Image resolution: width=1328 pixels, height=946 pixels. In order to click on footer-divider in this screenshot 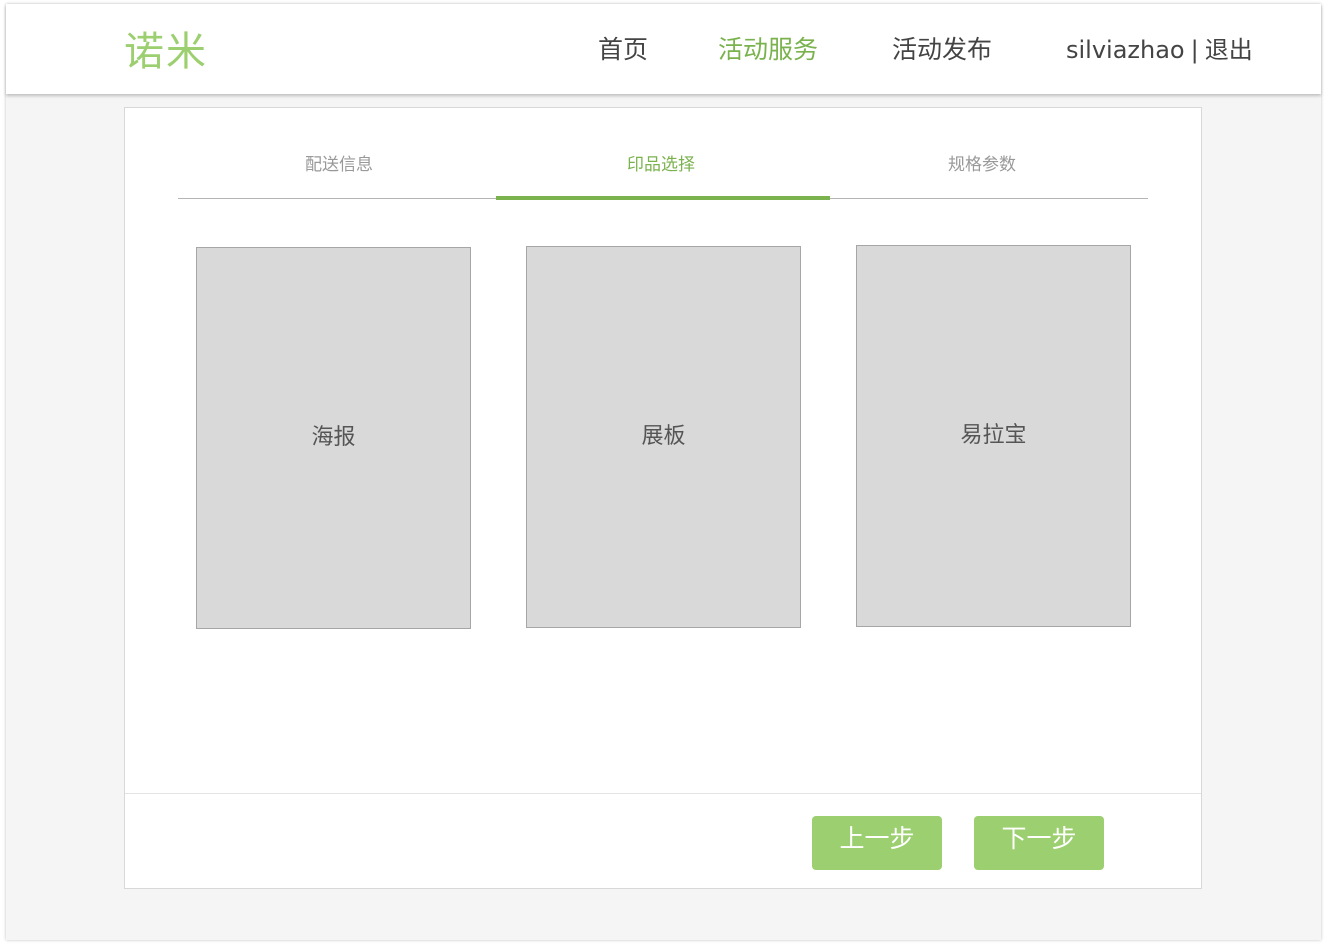, I will do `click(663, 793)`.